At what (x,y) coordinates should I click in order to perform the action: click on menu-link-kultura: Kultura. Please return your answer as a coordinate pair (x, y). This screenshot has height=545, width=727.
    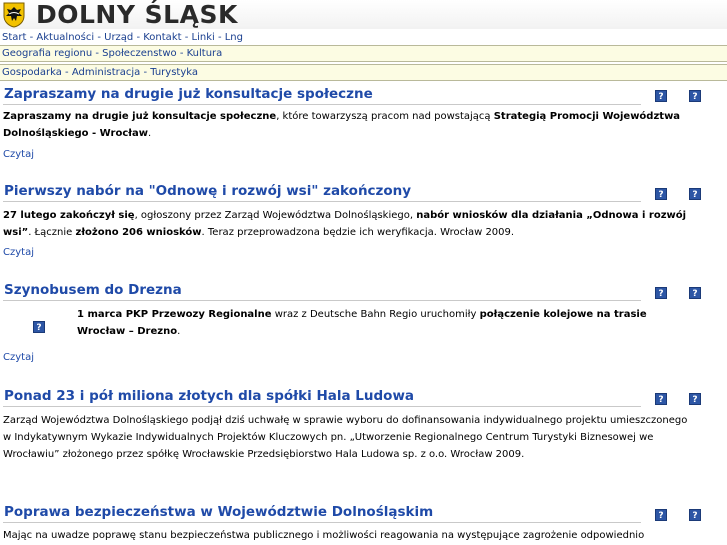
    Looking at the image, I should click on (205, 53).